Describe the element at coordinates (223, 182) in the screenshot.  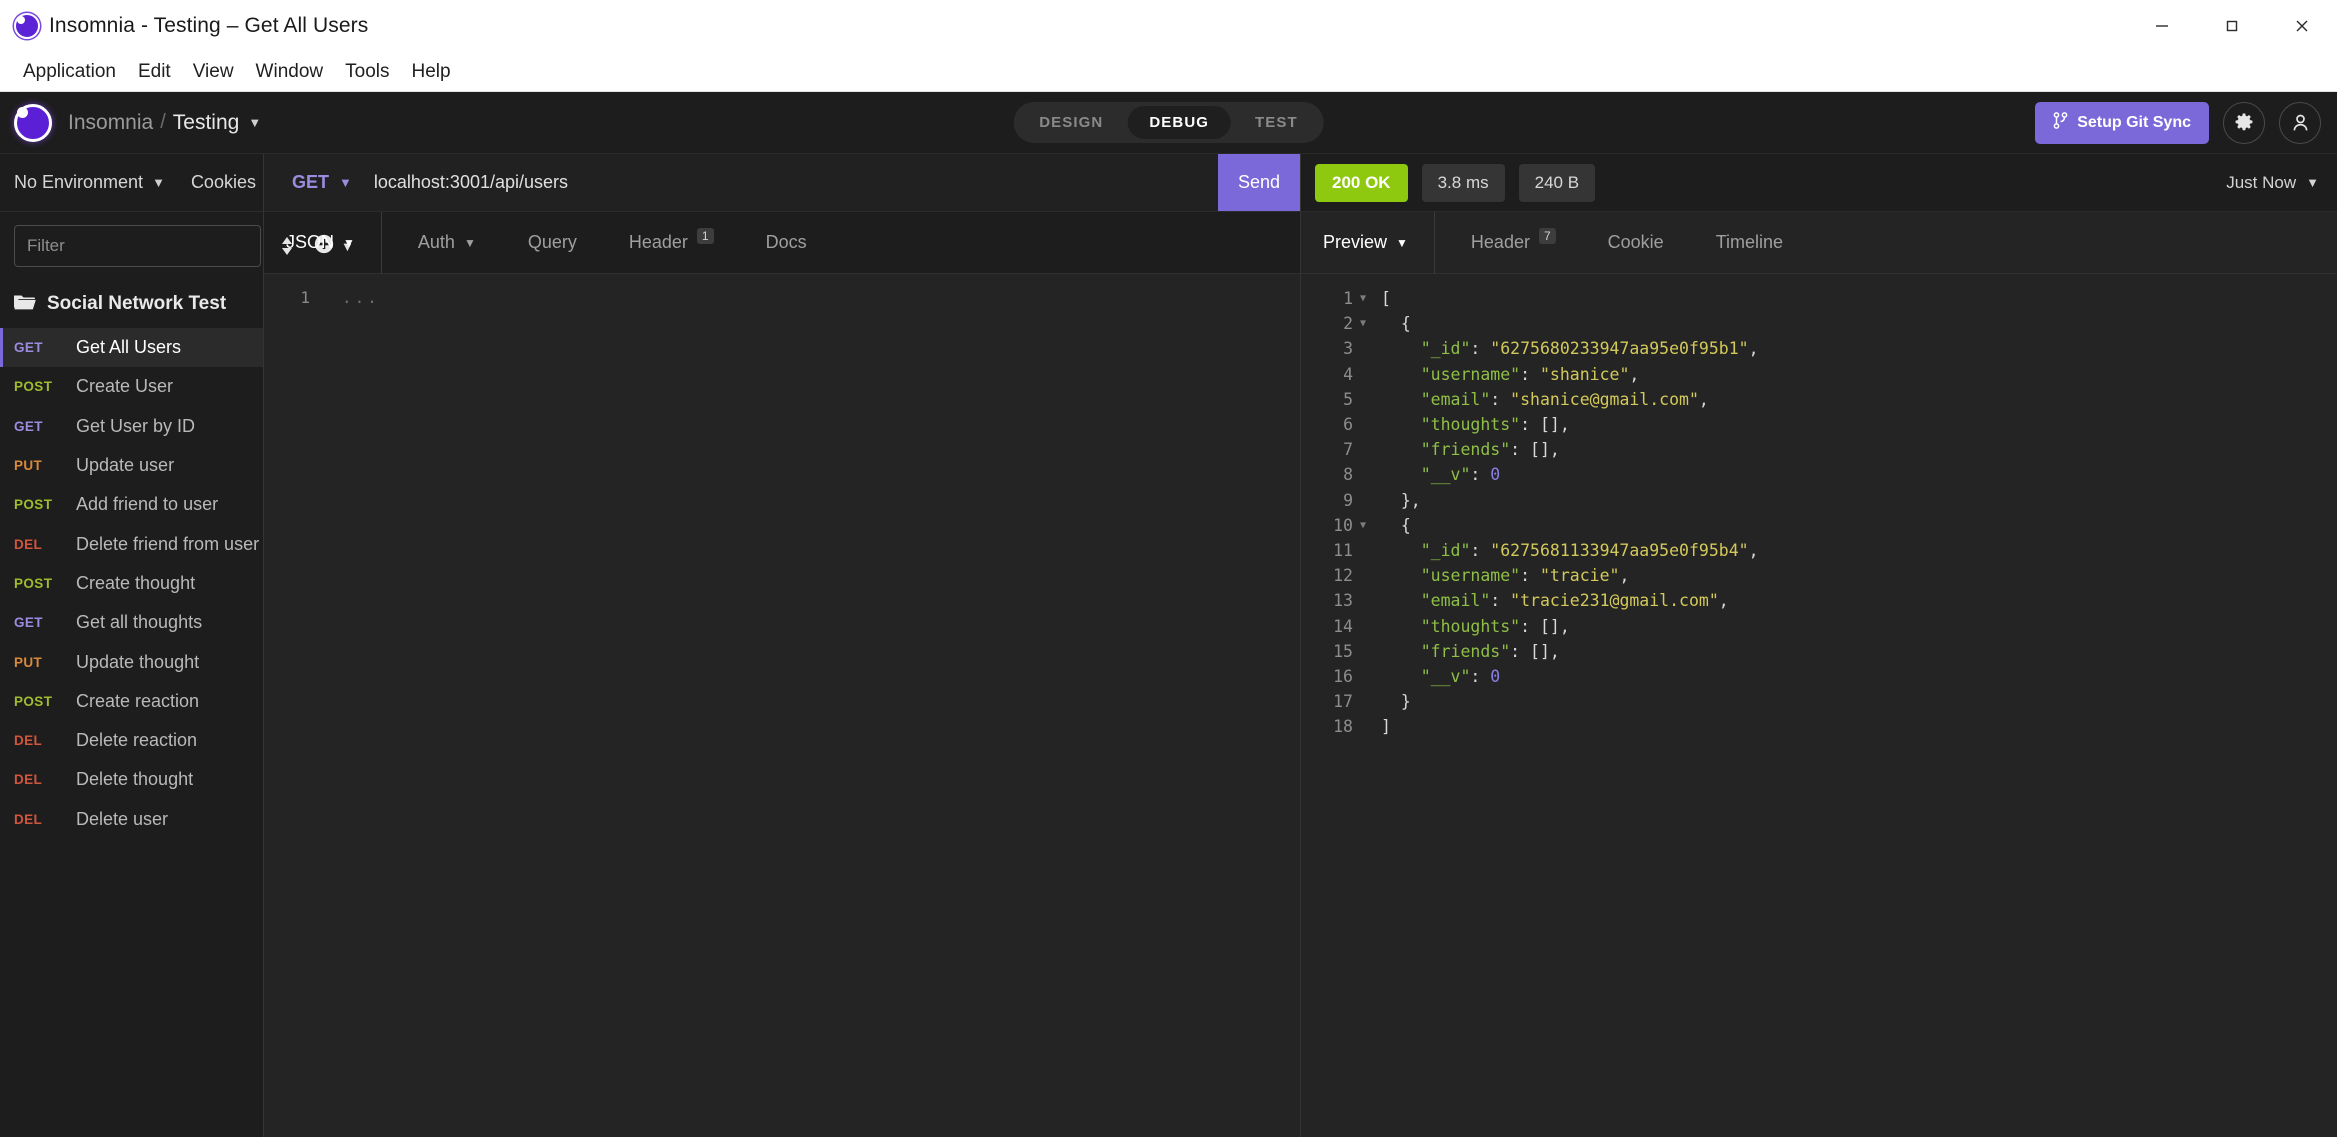
I see `cookies-button: Cookies` at that location.